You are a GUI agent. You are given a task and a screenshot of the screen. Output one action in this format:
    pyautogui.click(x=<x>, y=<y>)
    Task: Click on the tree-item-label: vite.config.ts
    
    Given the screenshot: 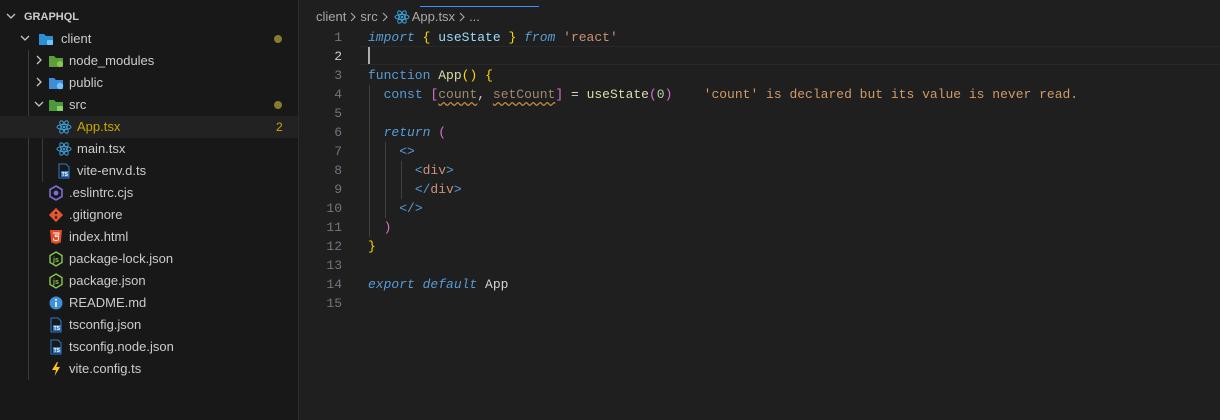 What is the action you would take?
    pyautogui.click(x=105, y=368)
    